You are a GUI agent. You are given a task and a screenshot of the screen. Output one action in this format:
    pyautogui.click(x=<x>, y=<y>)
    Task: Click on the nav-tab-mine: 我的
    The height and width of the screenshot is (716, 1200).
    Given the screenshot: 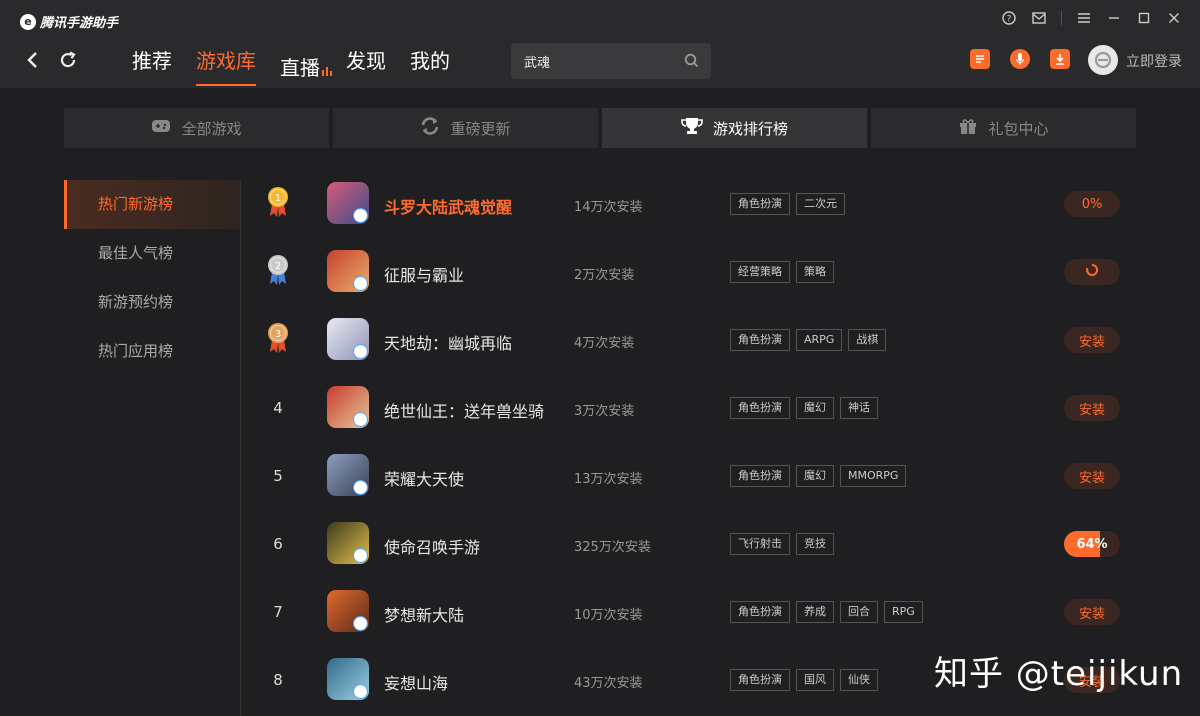 What is the action you would take?
    pyautogui.click(x=430, y=61)
    